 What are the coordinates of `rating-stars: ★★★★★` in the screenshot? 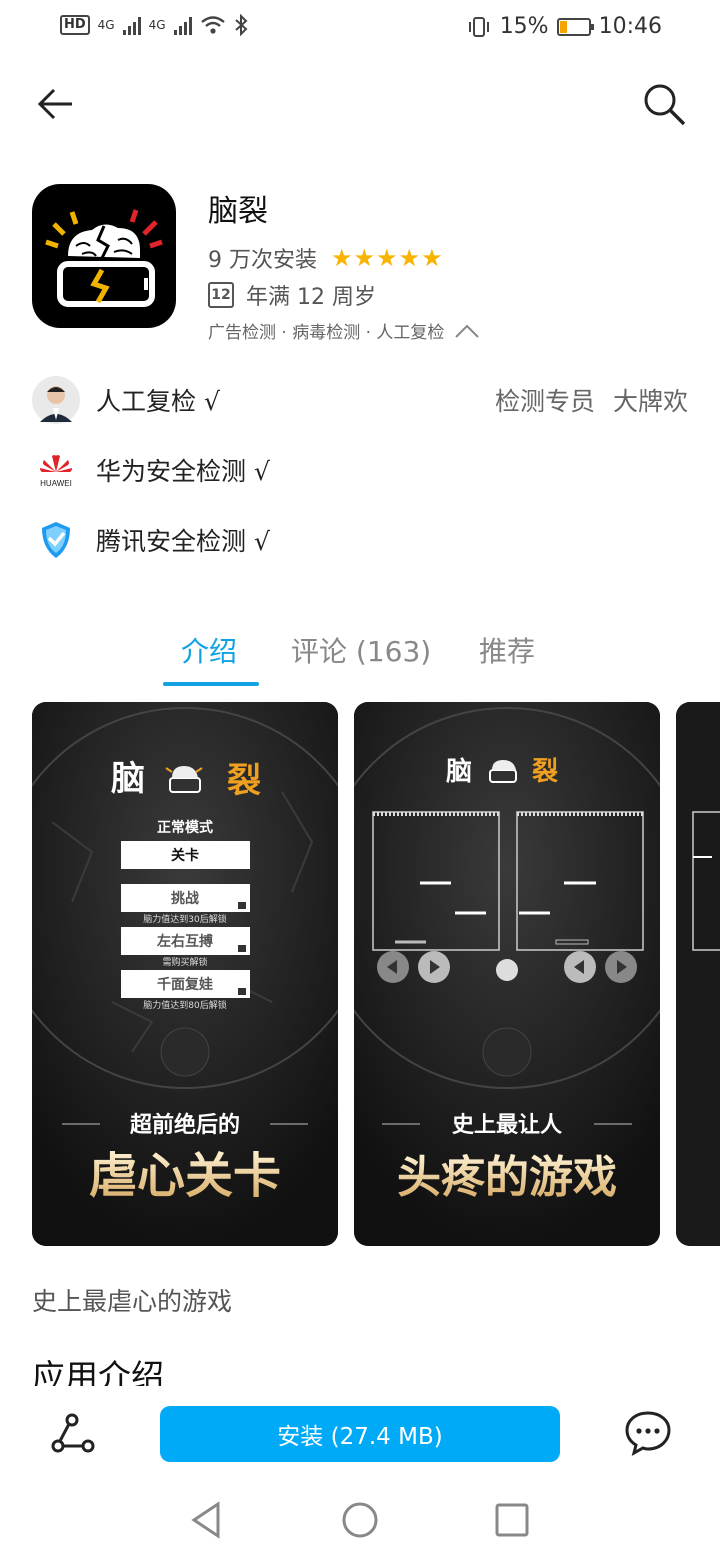 It's located at (387, 258).